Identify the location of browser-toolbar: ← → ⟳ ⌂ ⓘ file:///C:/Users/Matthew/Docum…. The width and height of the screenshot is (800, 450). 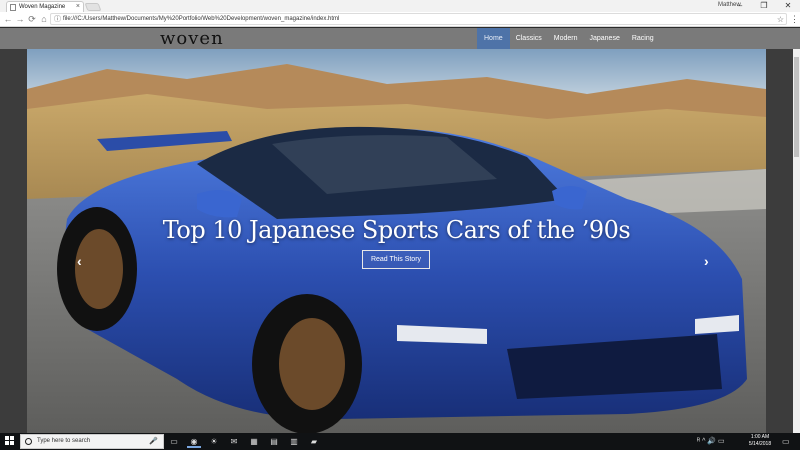
(400, 19).